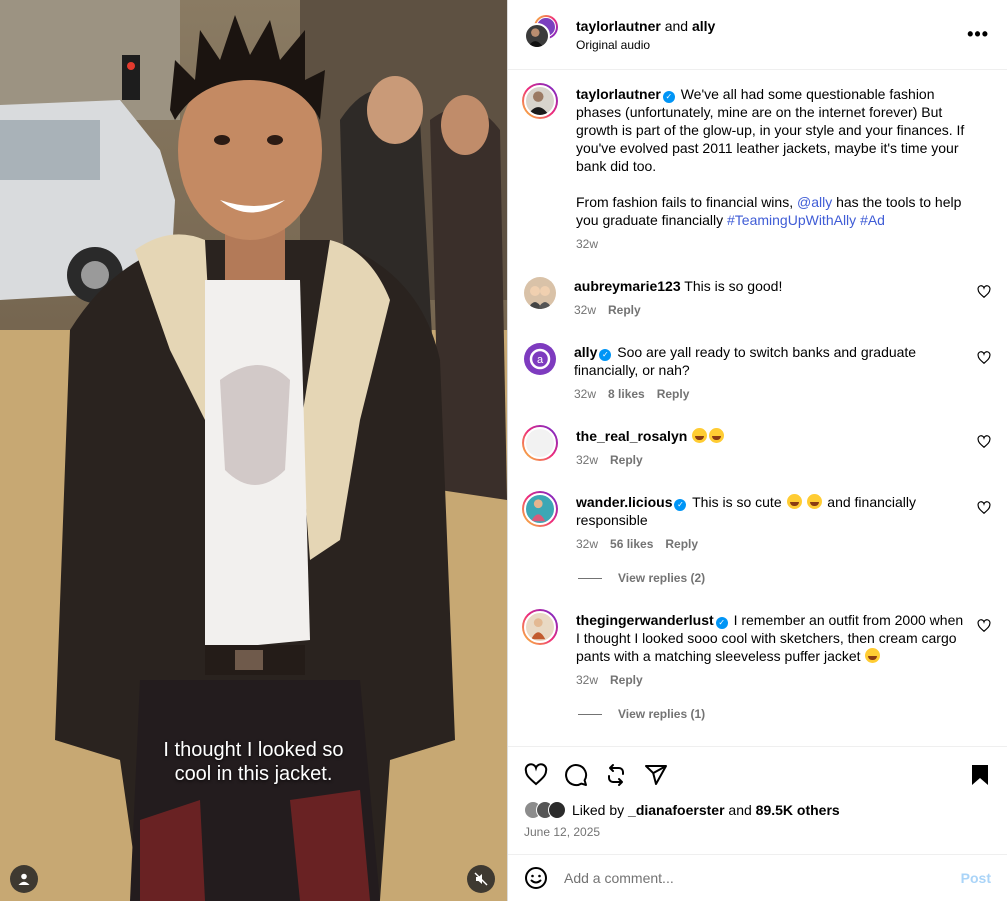  Describe the element at coordinates (872, 220) in the screenshot. I see `hashtag-link: #Ad` at that location.